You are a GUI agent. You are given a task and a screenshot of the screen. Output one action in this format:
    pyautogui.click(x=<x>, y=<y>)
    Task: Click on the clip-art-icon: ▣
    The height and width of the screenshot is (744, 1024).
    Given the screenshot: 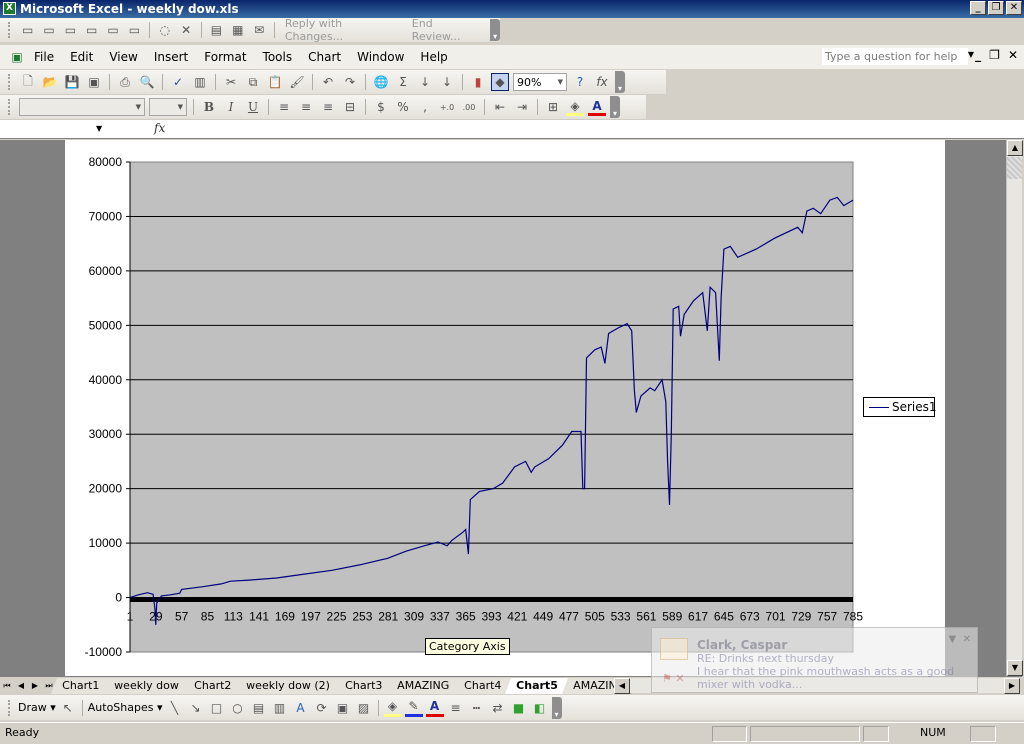 What is the action you would take?
    pyautogui.click(x=343, y=708)
    